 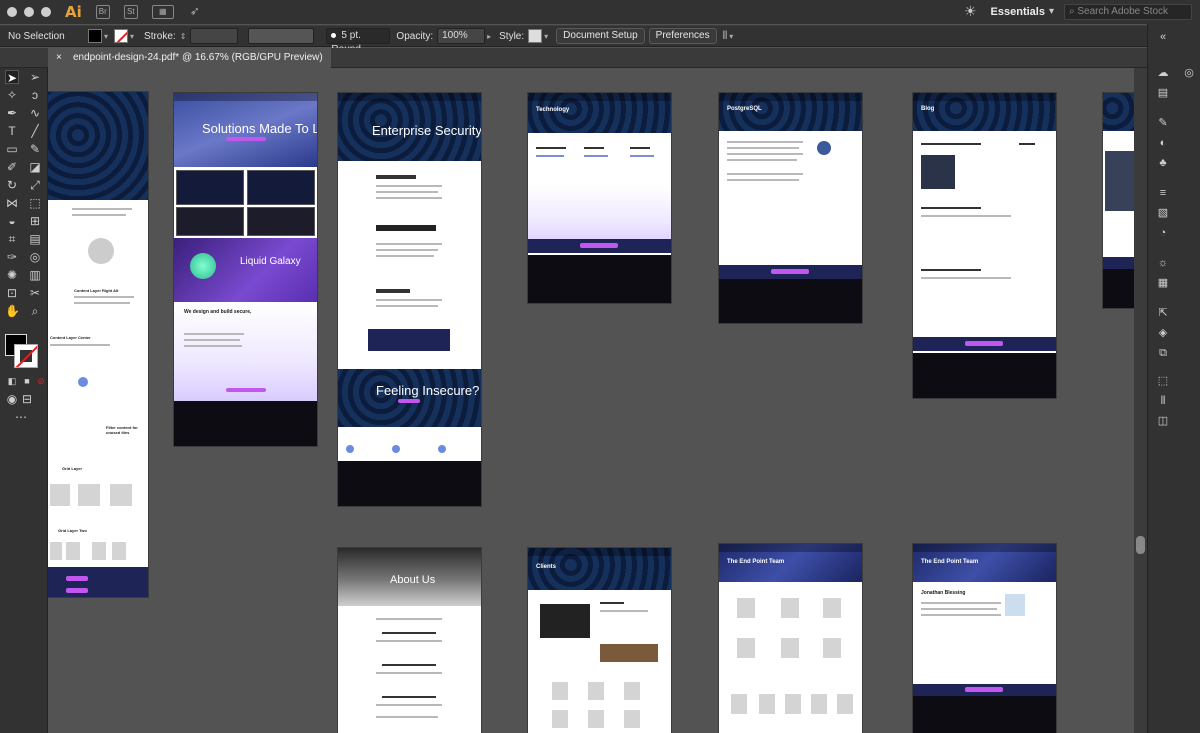 What do you see at coordinates (21, 417) in the screenshot?
I see `edit-toolbar-icon: ⋯` at bounding box center [21, 417].